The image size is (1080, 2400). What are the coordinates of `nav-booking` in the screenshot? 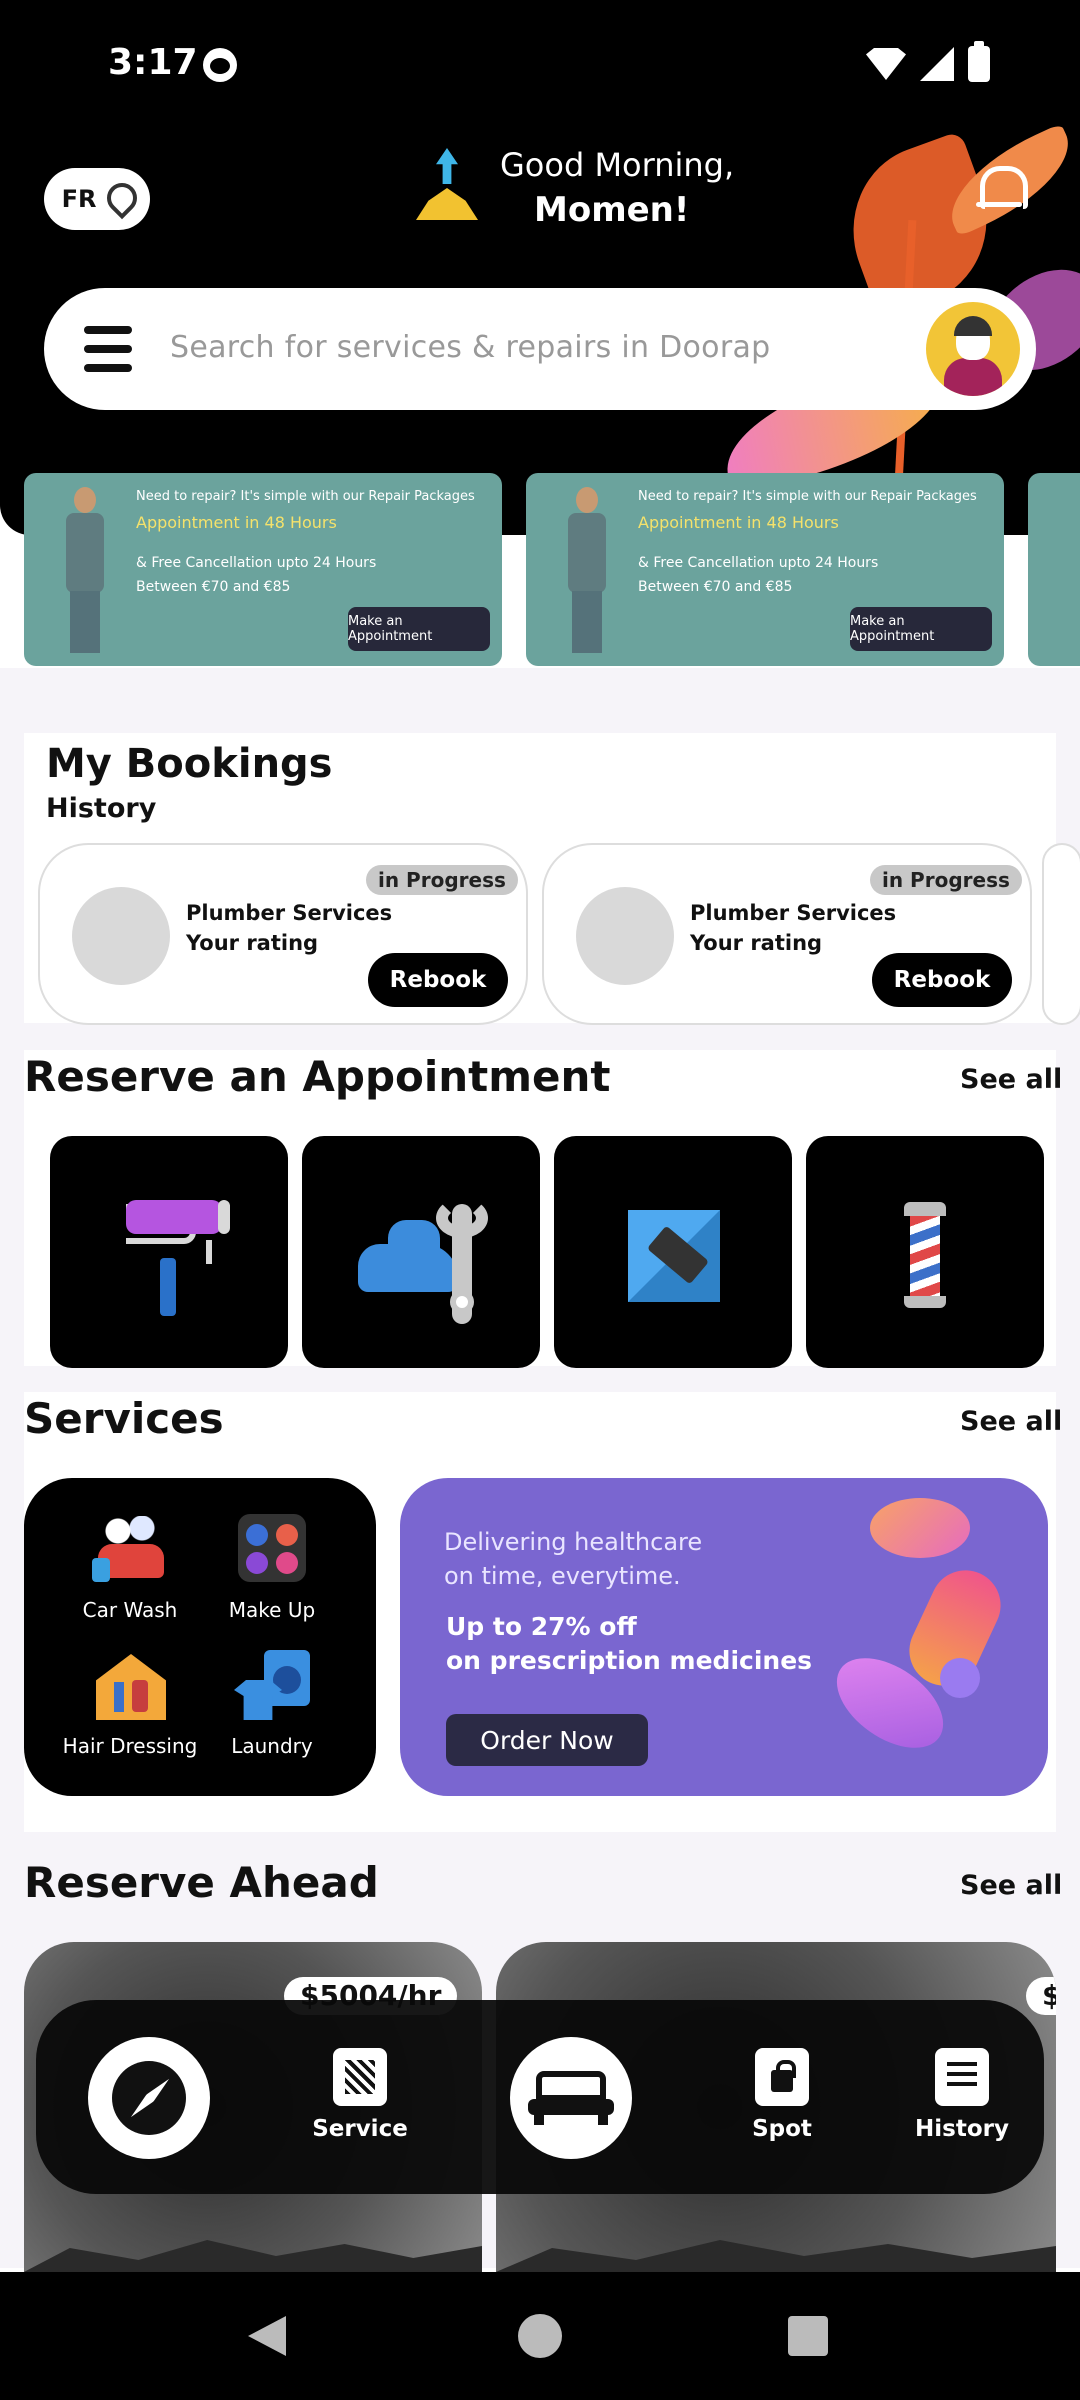 It's located at (571, 2098).